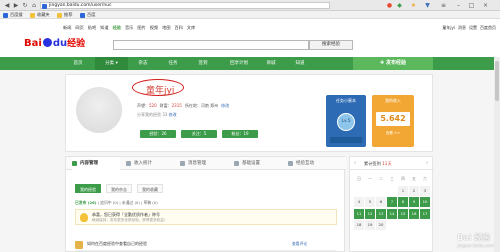 This screenshot has width=500, height=252. I want to click on notice-description: 继续保持，发布更多优质经验，获得更多收益！, so click(130, 220).